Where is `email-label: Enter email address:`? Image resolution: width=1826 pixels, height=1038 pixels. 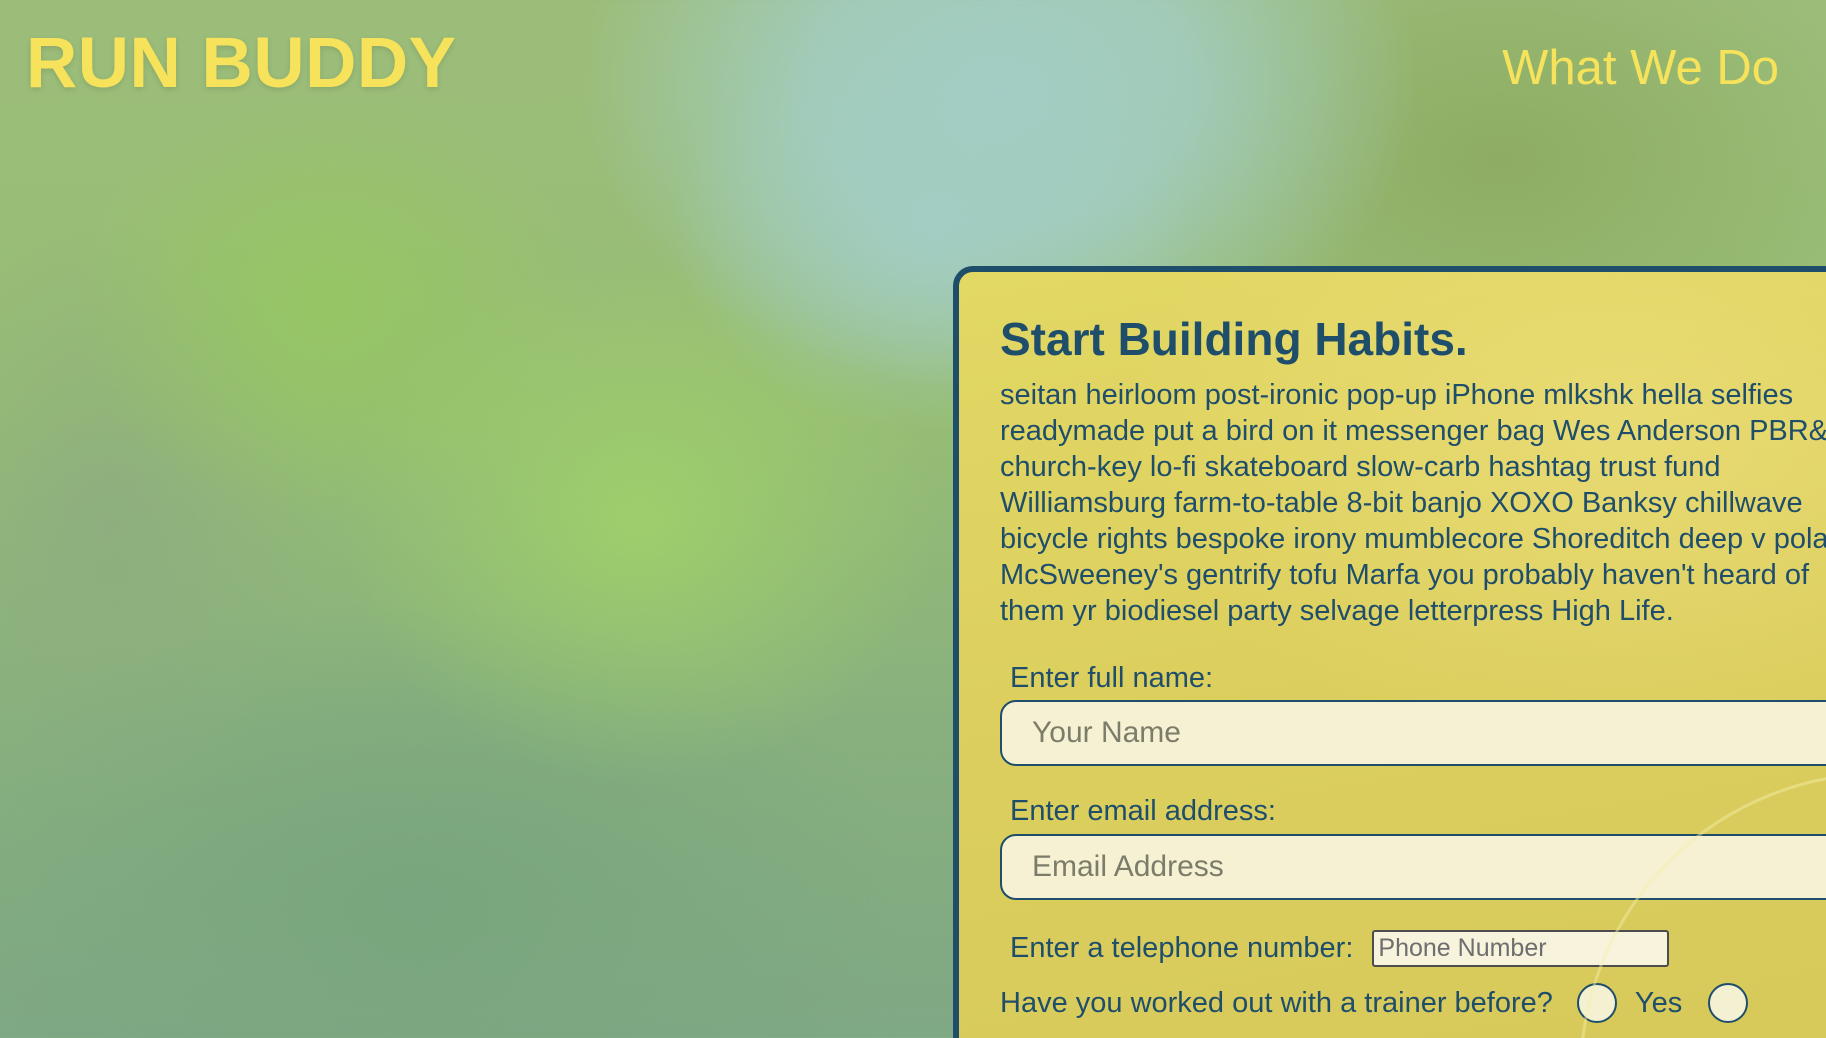
email-label: Enter email address: is located at coordinates (1143, 811).